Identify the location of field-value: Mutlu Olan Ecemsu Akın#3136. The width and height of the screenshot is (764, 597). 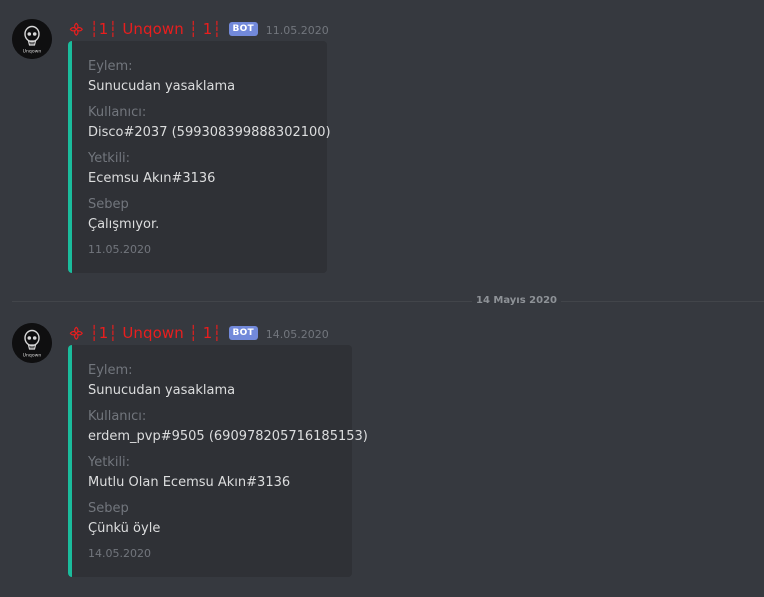
(189, 482).